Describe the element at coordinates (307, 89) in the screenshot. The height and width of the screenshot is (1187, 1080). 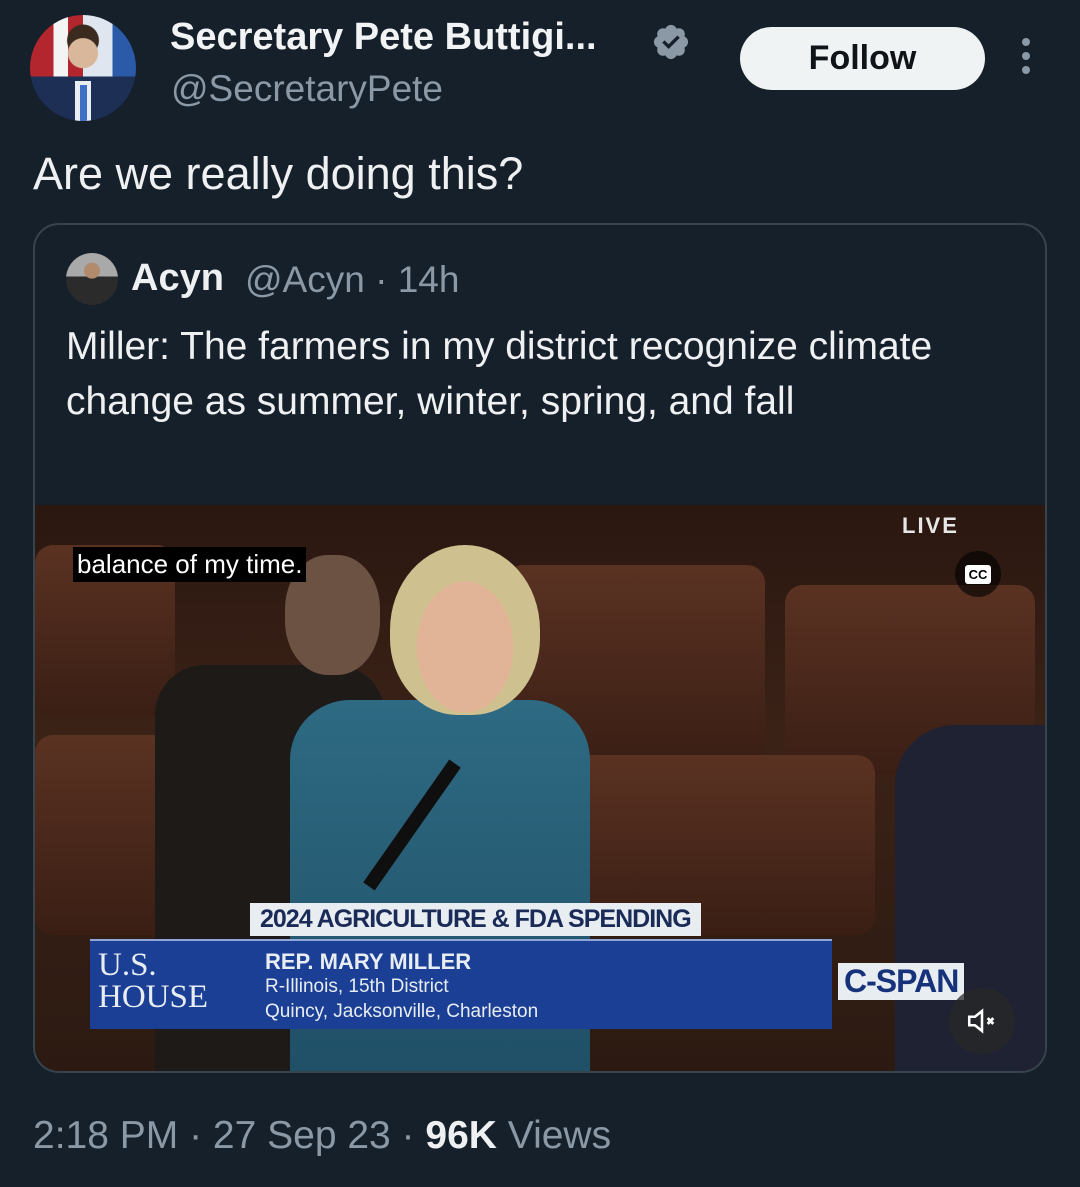
I see `author-handle: @SecretaryPete` at that location.